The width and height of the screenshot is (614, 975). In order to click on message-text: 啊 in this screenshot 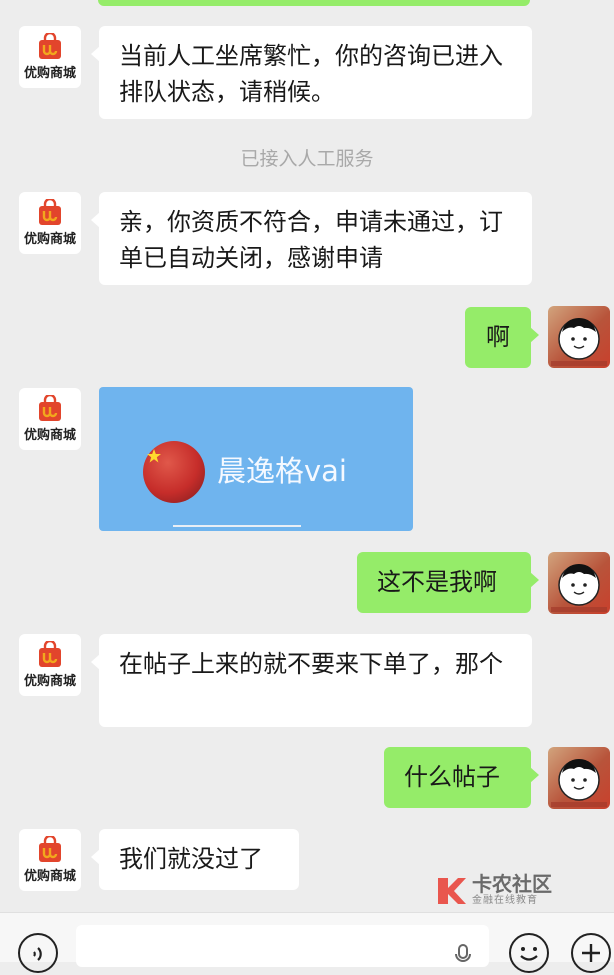, I will do `click(498, 337)`.